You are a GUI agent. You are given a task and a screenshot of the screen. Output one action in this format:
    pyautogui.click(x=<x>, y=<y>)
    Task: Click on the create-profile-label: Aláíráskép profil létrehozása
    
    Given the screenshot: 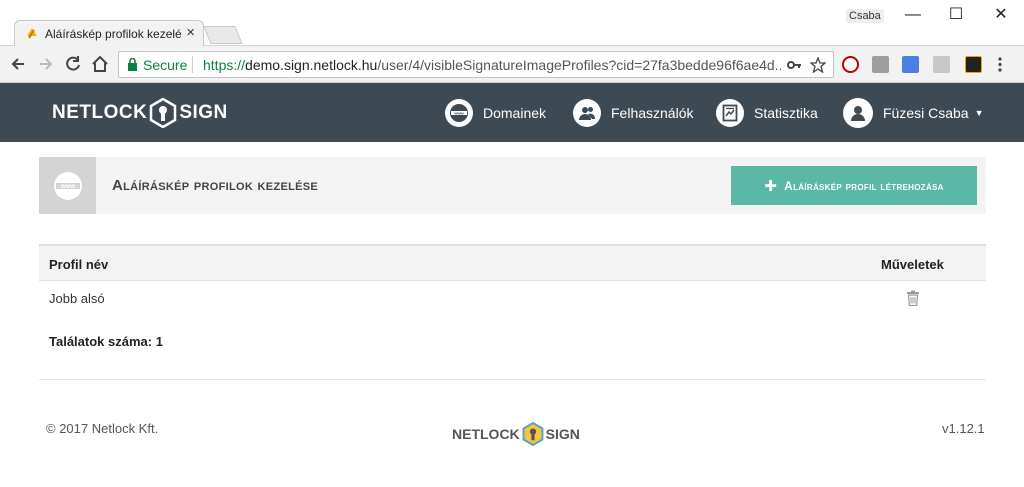 What is the action you would take?
    pyautogui.click(x=864, y=185)
    